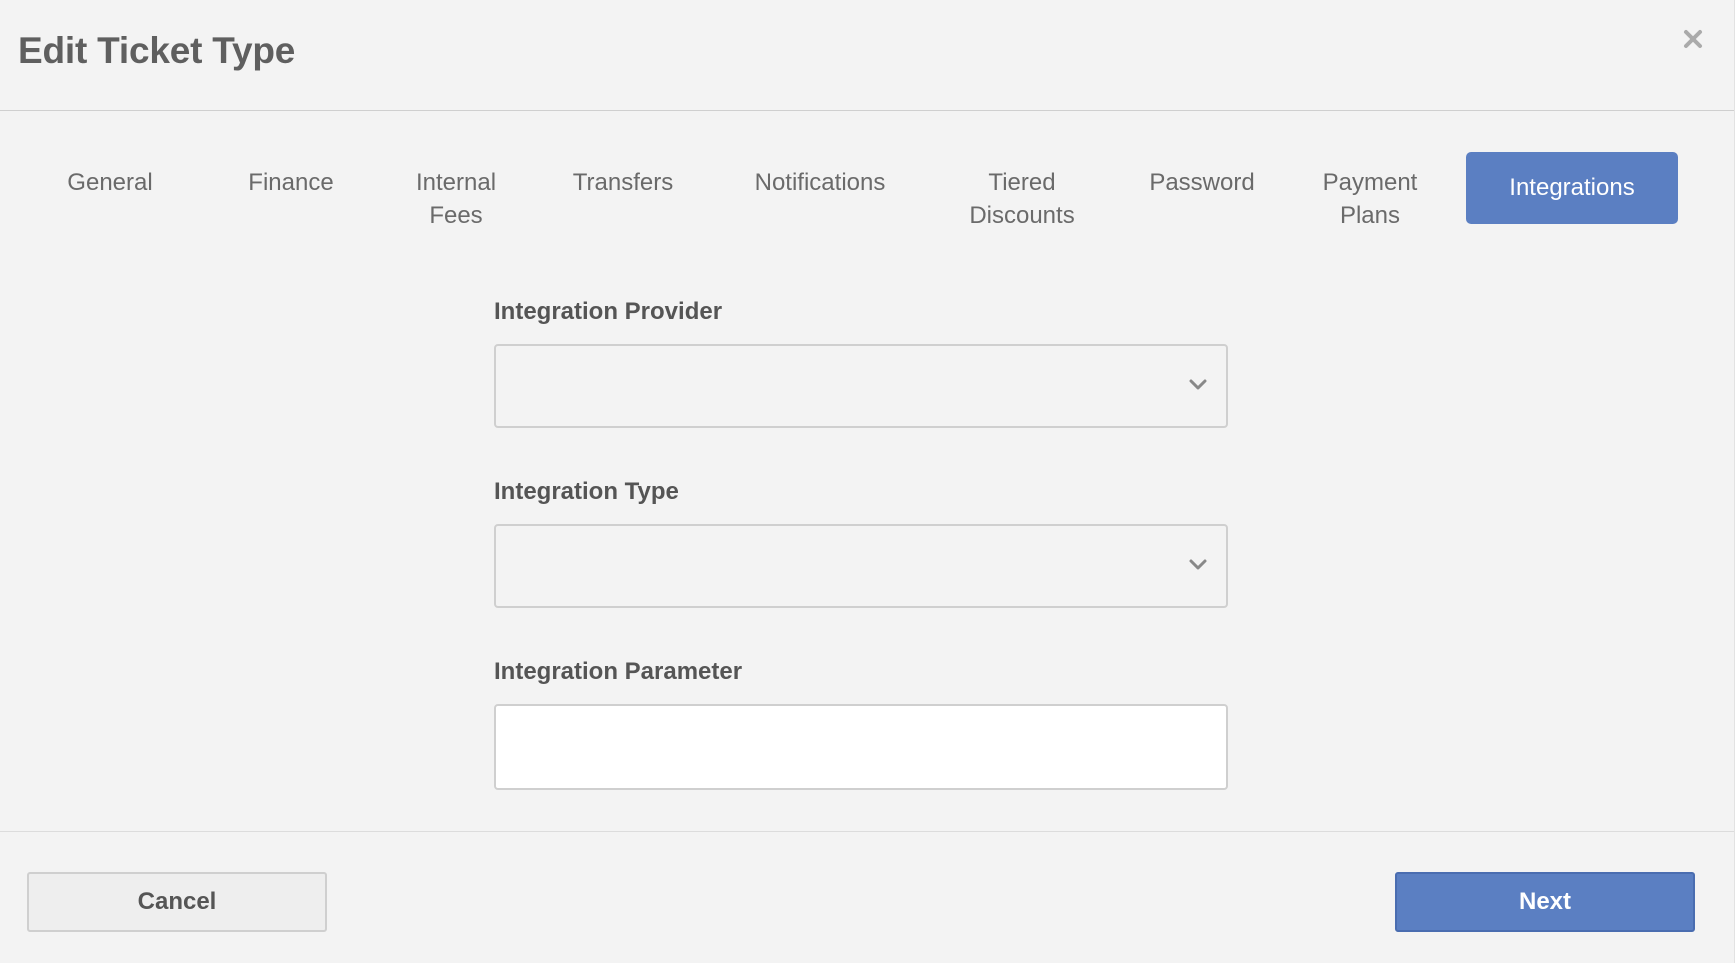 The height and width of the screenshot is (964, 1736). What do you see at coordinates (861, 566) in the screenshot?
I see `integration-type-select` at bounding box center [861, 566].